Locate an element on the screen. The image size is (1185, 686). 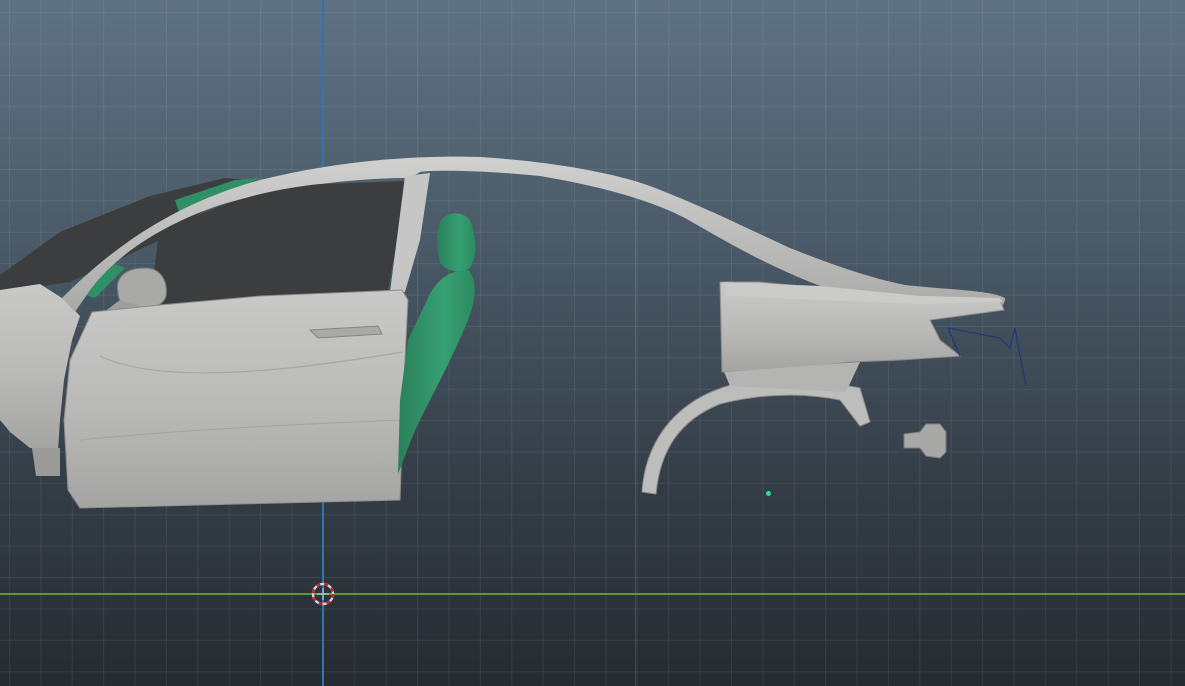
rear-bracket-part is located at coordinates (925, 441).